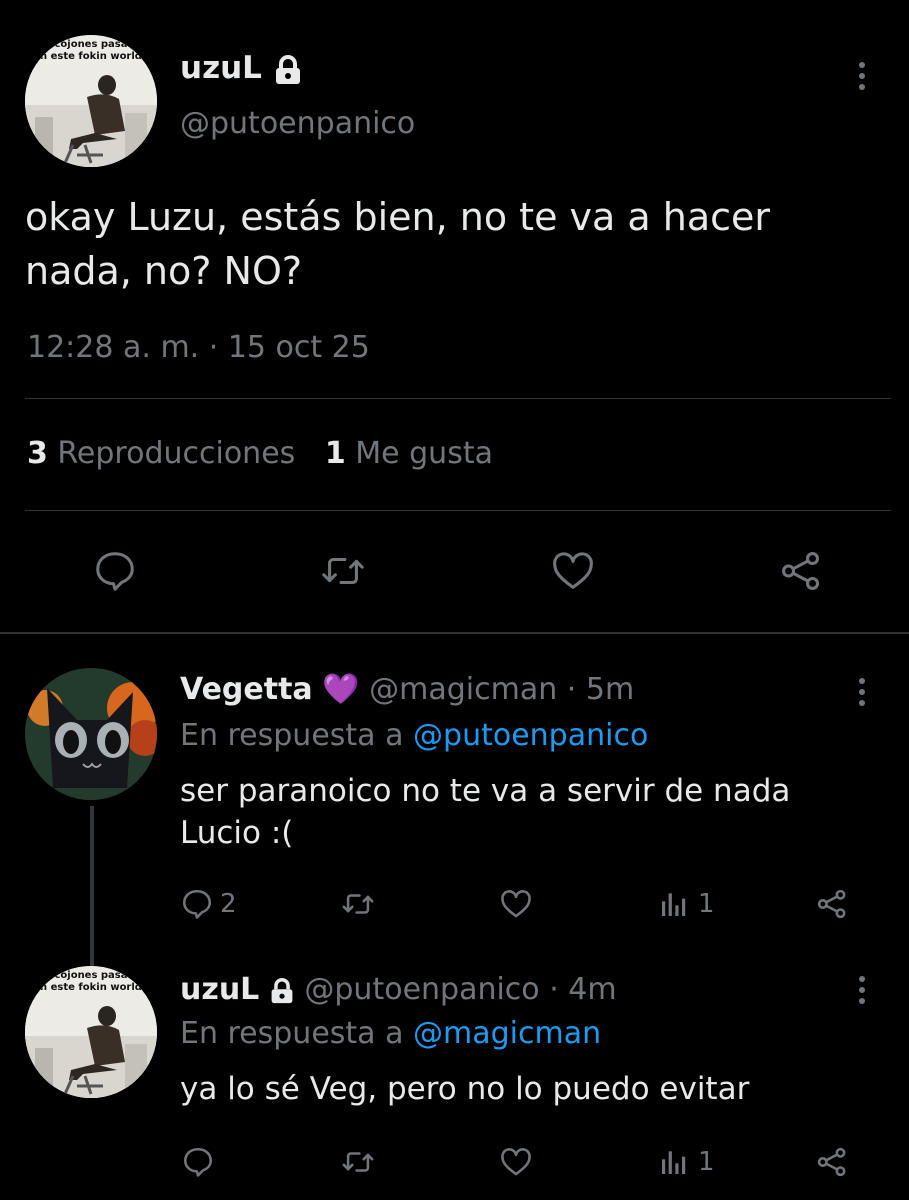 The height and width of the screenshot is (1200, 909). What do you see at coordinates (530, 735) in the screenshot?
I see `reply-to-link: @putoenpanico` at bounding box center [530, 735].